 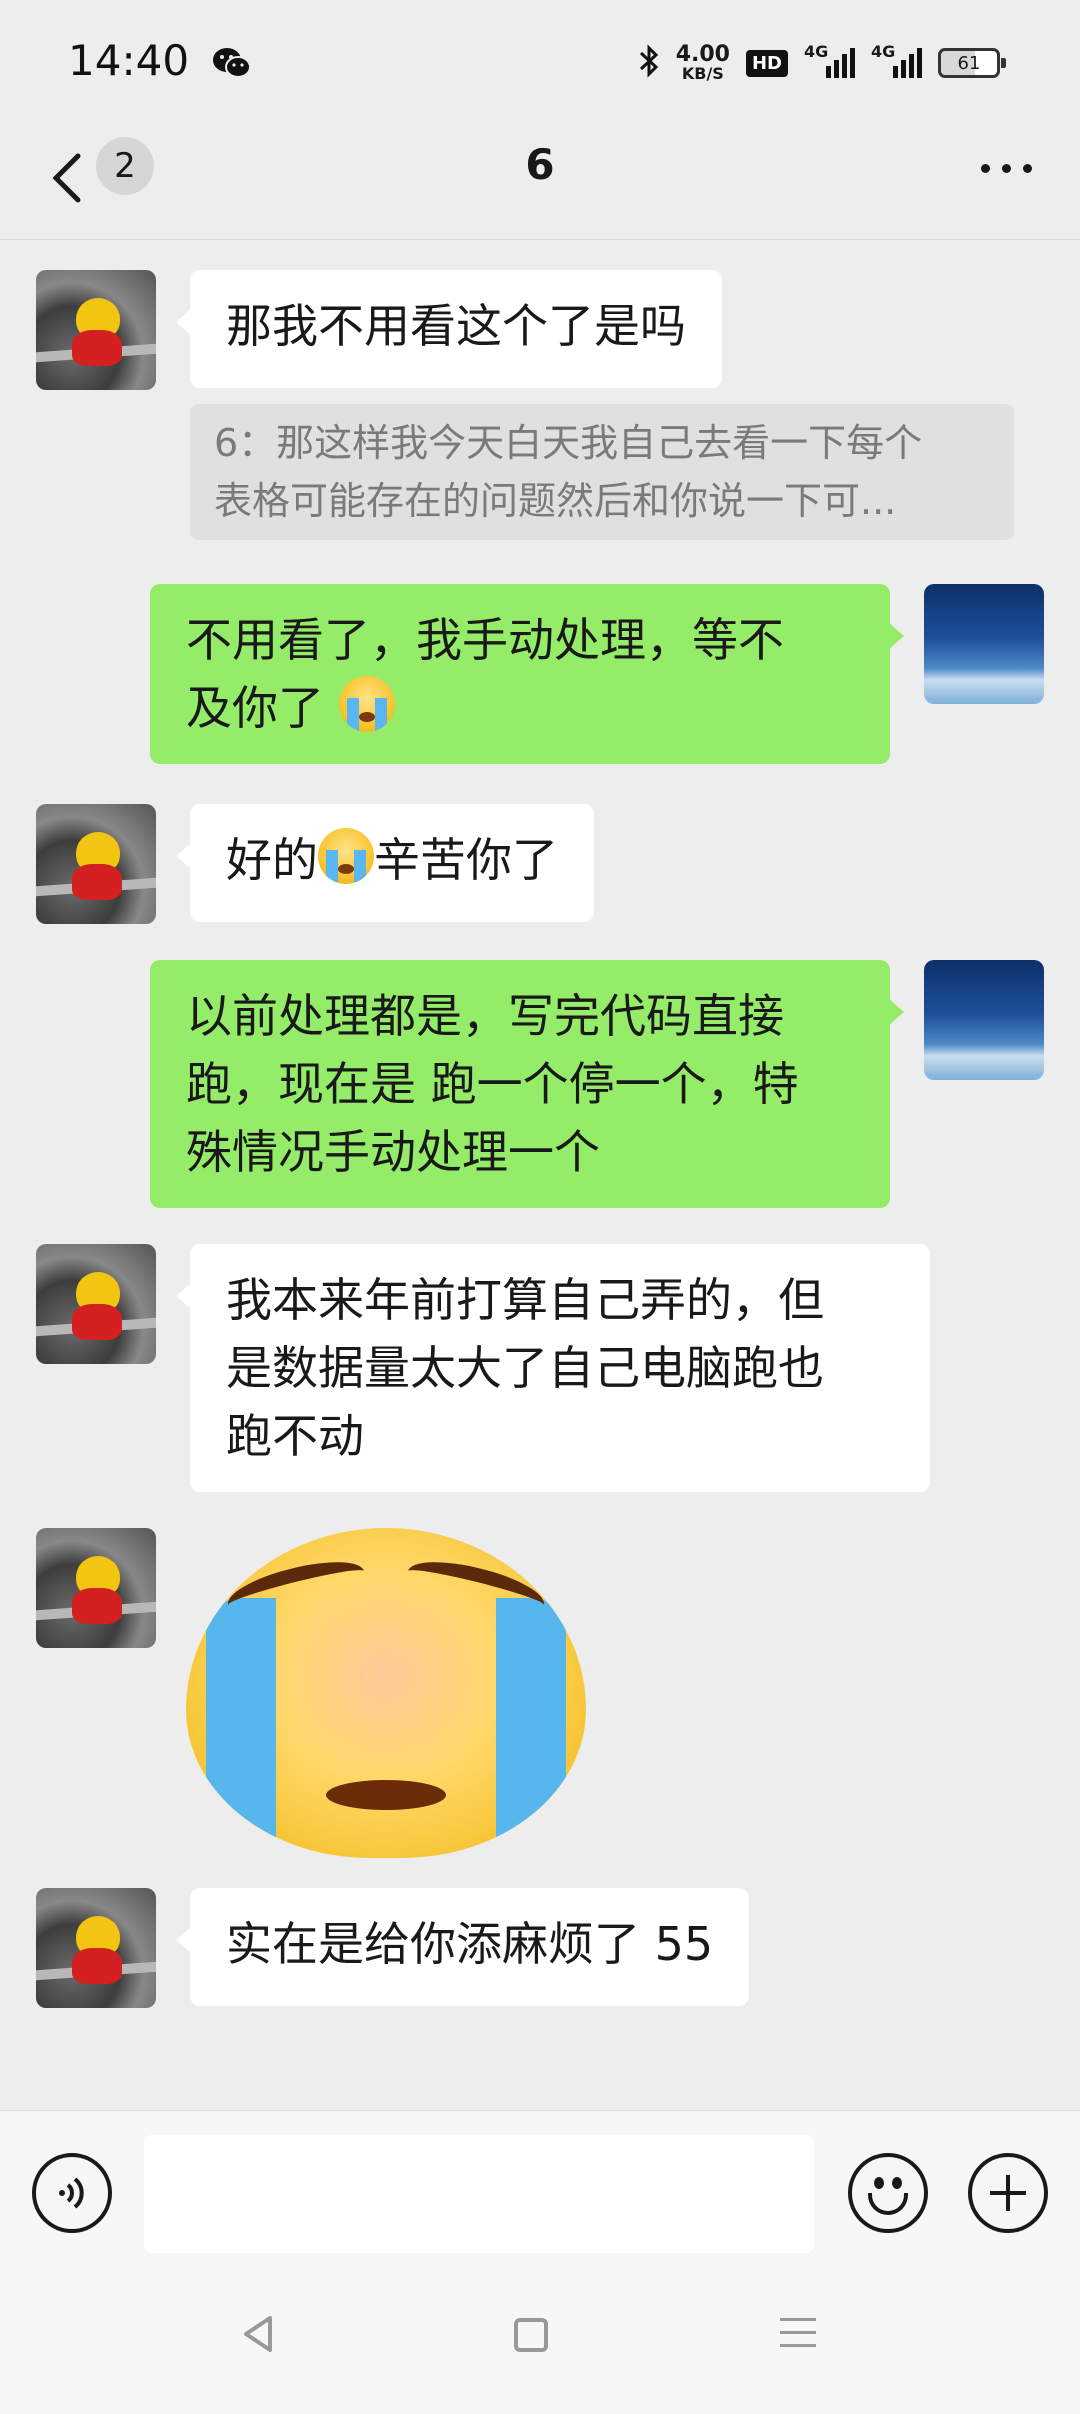 What do you see at coordinates (485, 1016) in the screenshot?
I see `message-line: 以前处理都是，写完代码直接` at bounding box center [485, 1016].